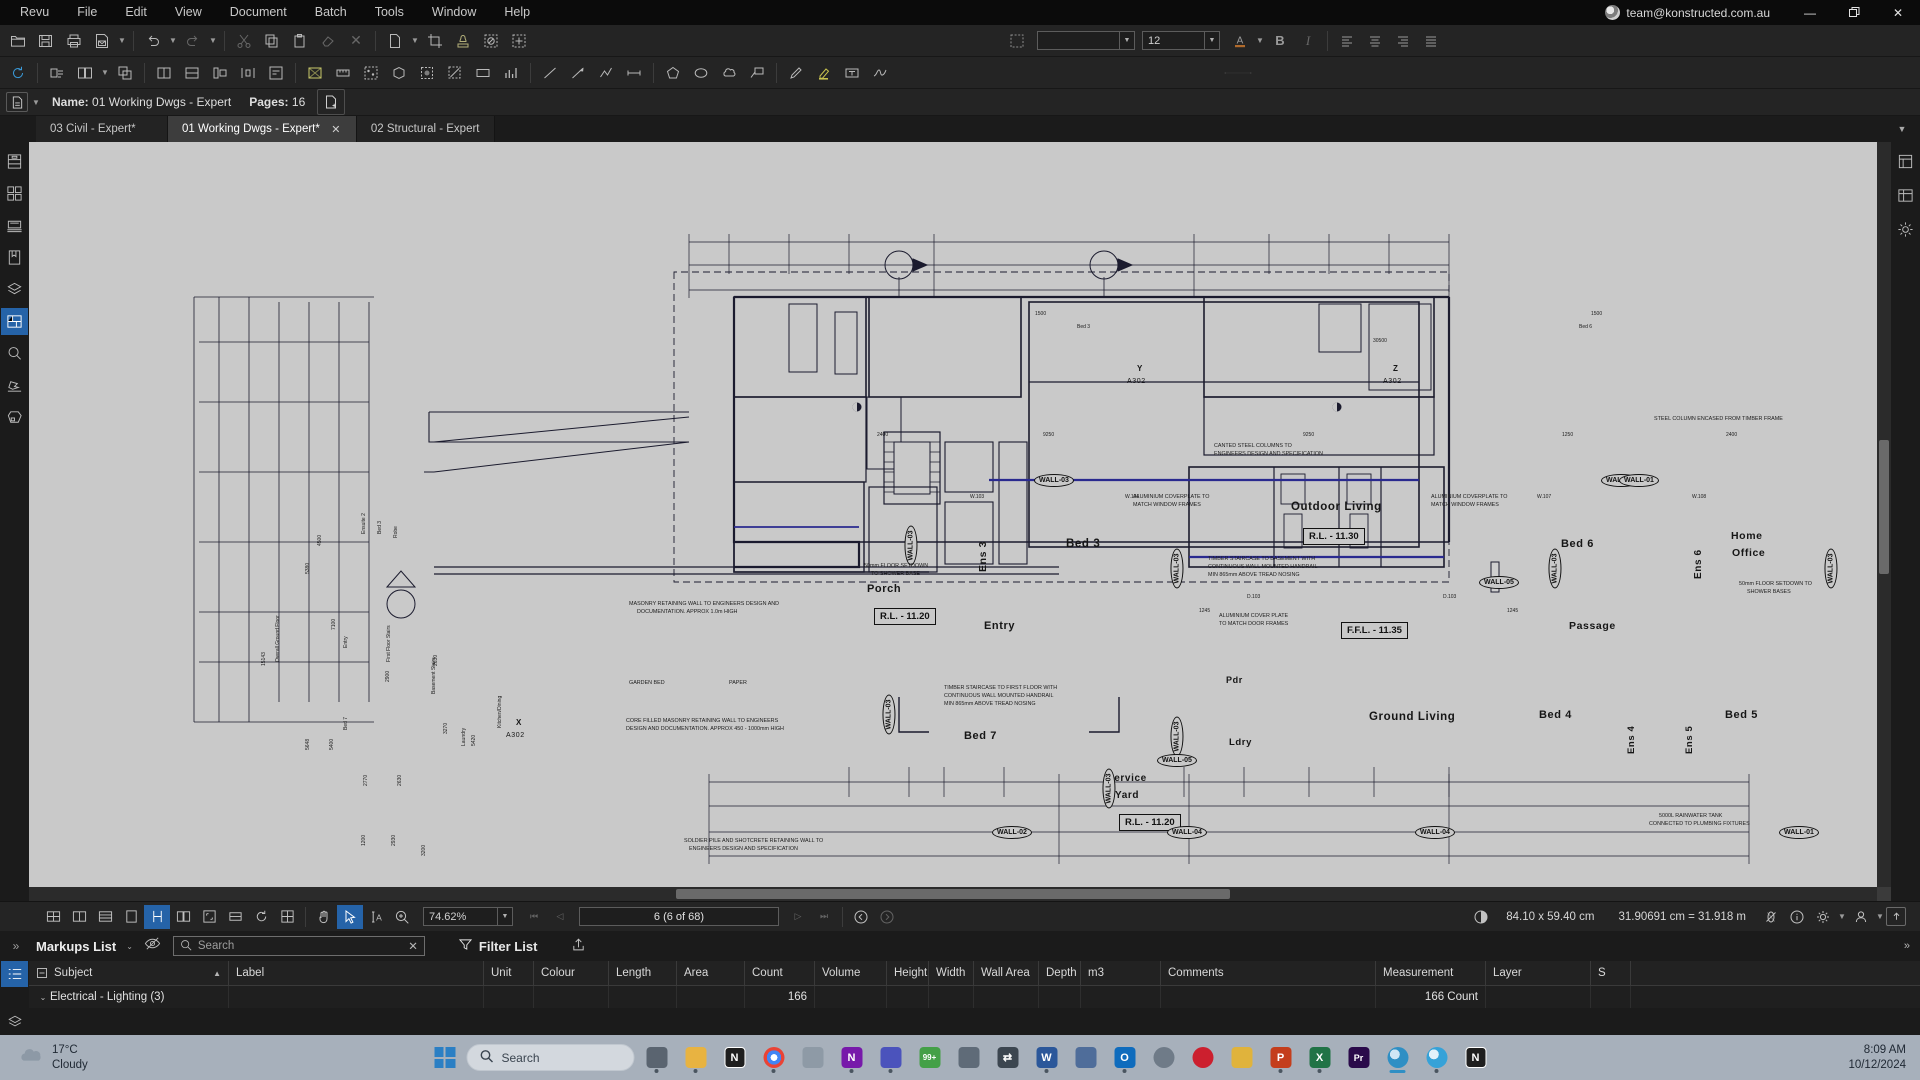  I want to click on search-input: Search, so click(300, 946).